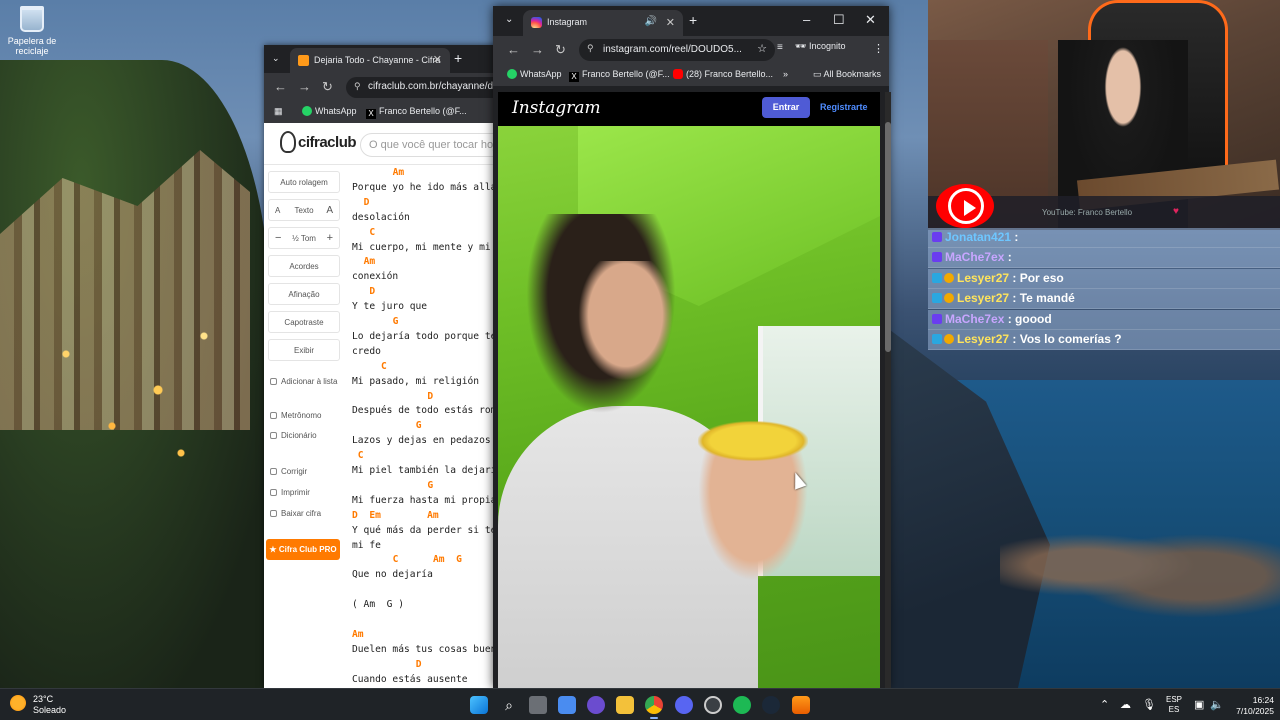 The image size is (1280, 720). What do you see at coordinates (1149, 704) in the screenshot?
I see `microphone-icon: 🎙` at bounding box center [1149, 704].